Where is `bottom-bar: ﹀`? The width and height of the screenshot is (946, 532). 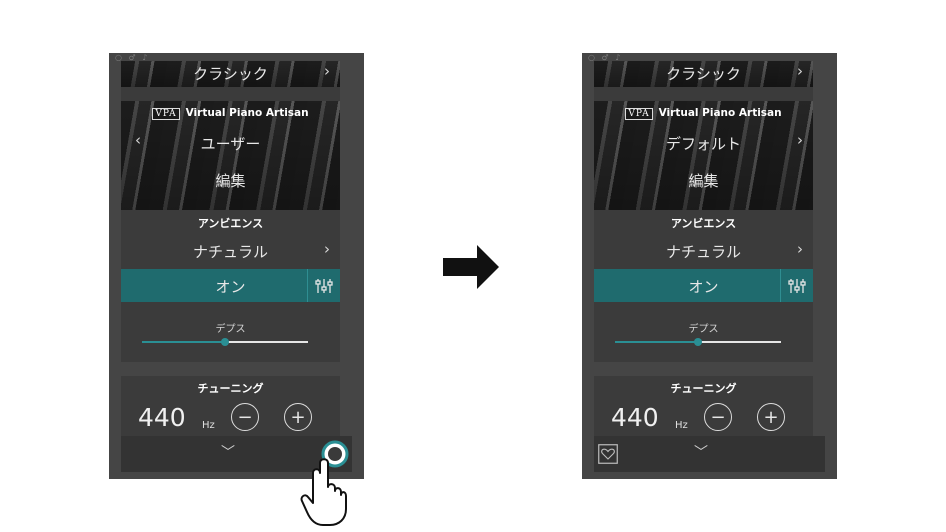
bottom-bar: ﹀ is located at coordinates (709, 454).